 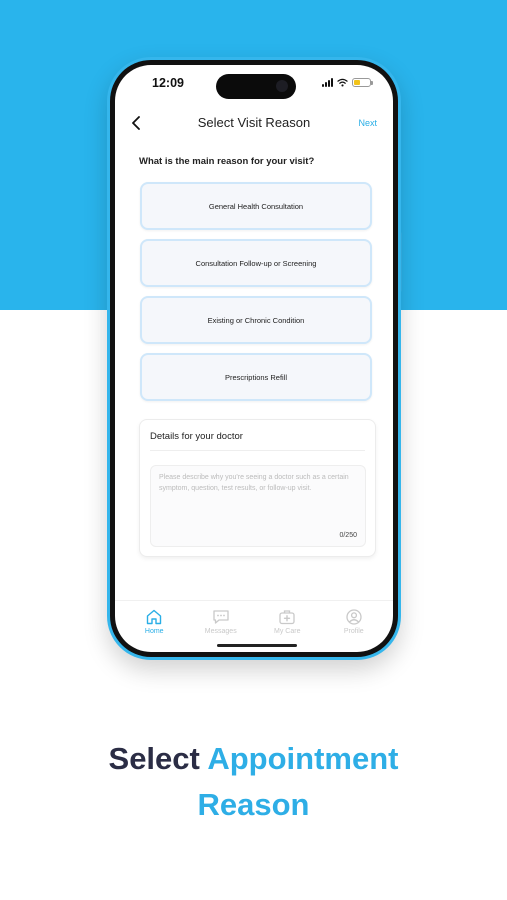 I want to click on reason-prescription-refill-button: Prescriptions Refill, so click(x=256, y=377).